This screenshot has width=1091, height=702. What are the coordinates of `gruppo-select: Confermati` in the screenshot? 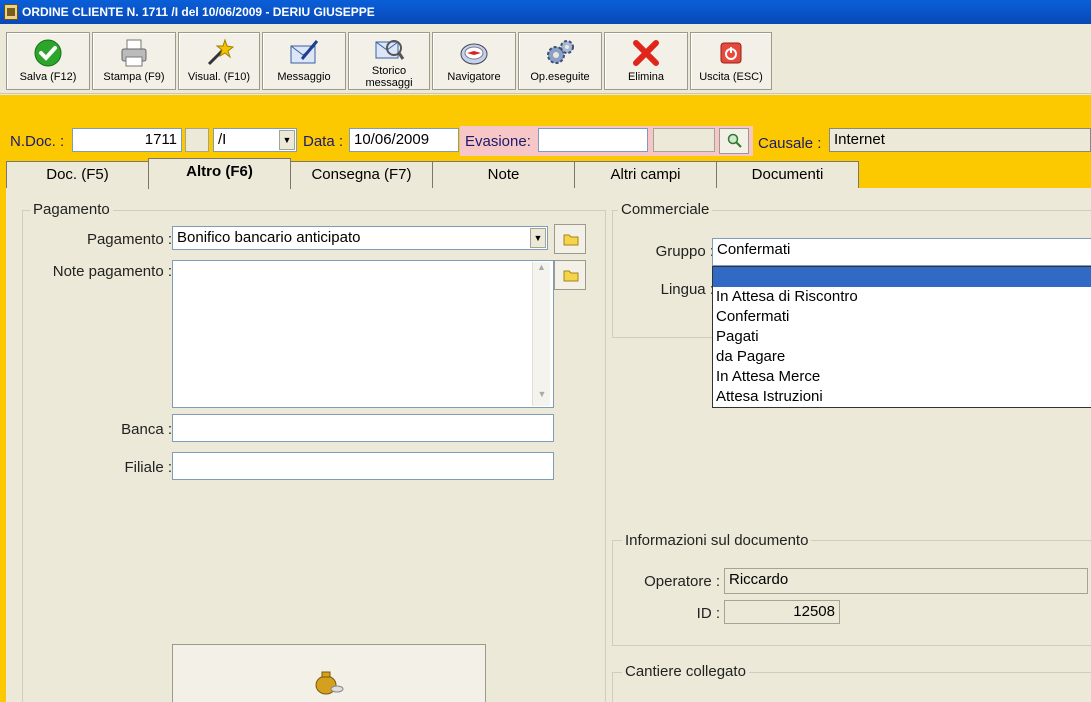 It's located at (901, 252).